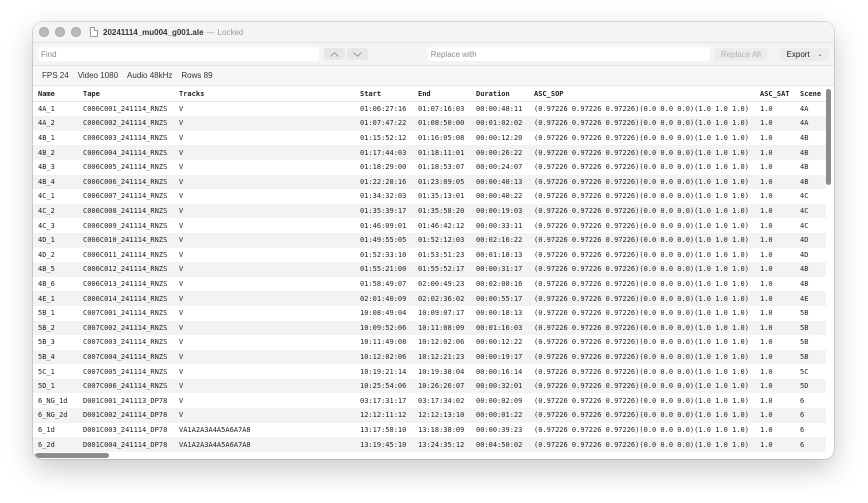  I want to click on cell-scene: 4A, so click(810, 123).